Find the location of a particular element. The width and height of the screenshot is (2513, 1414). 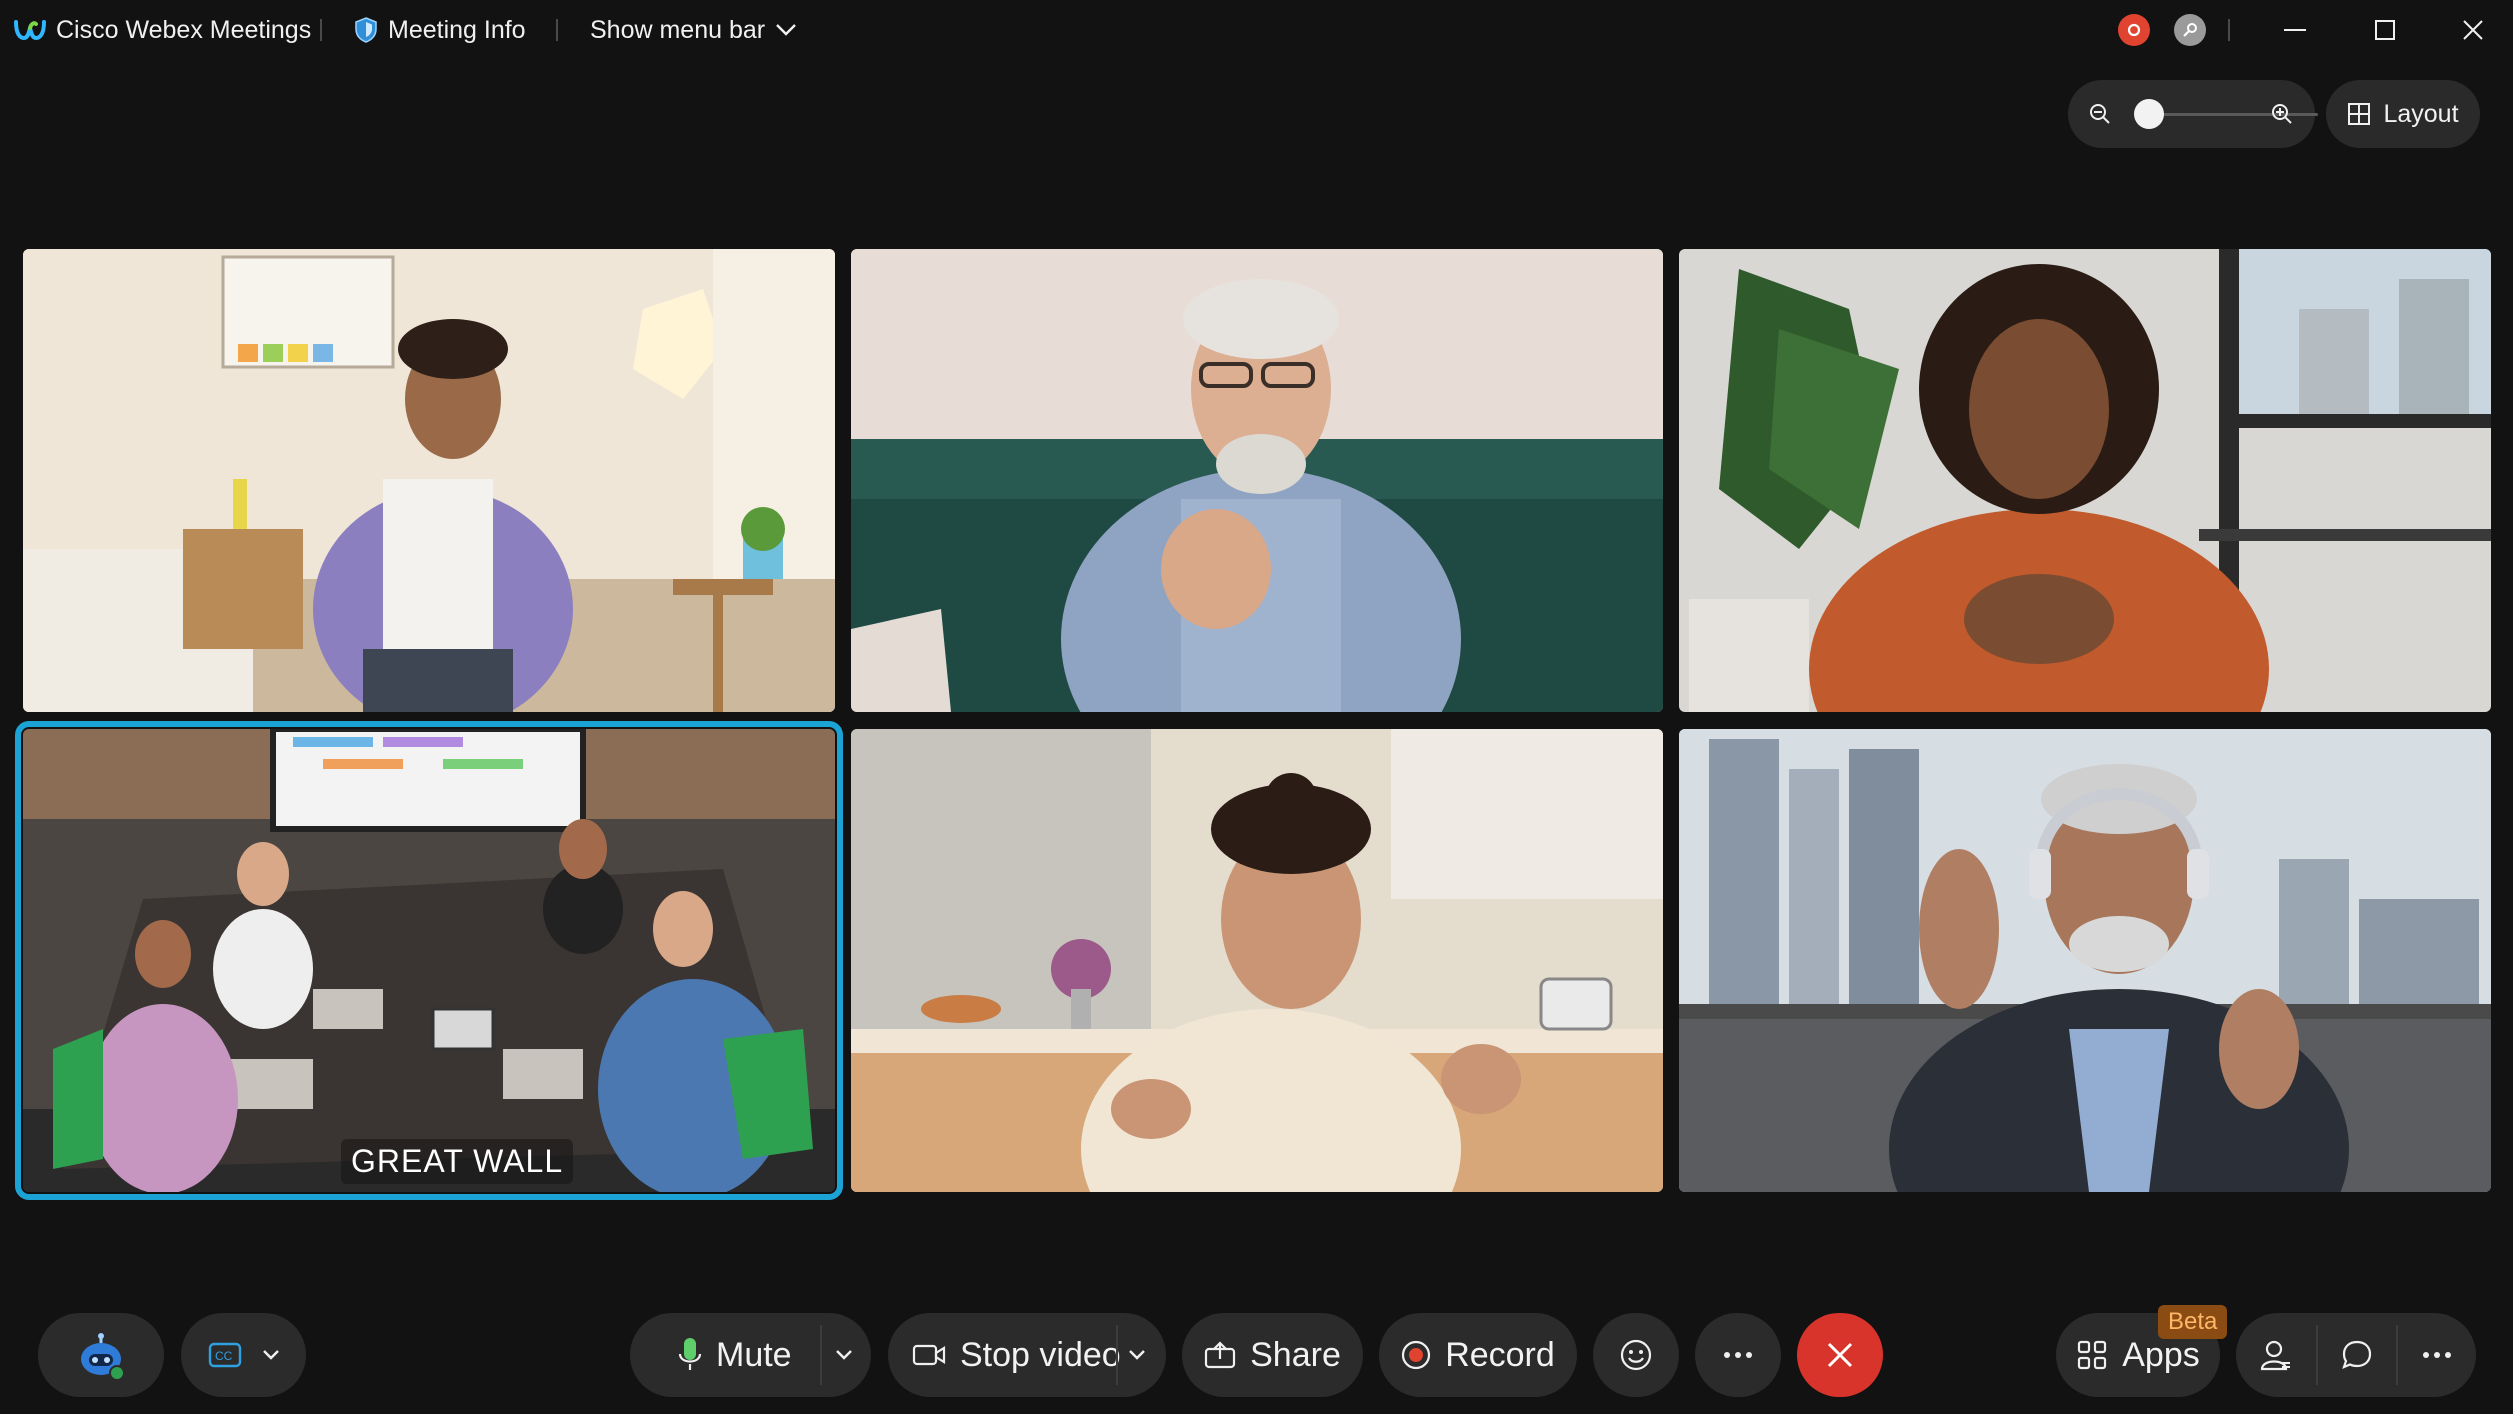

stop-video-label: Stop video is located at coordinates (1040, 1354).